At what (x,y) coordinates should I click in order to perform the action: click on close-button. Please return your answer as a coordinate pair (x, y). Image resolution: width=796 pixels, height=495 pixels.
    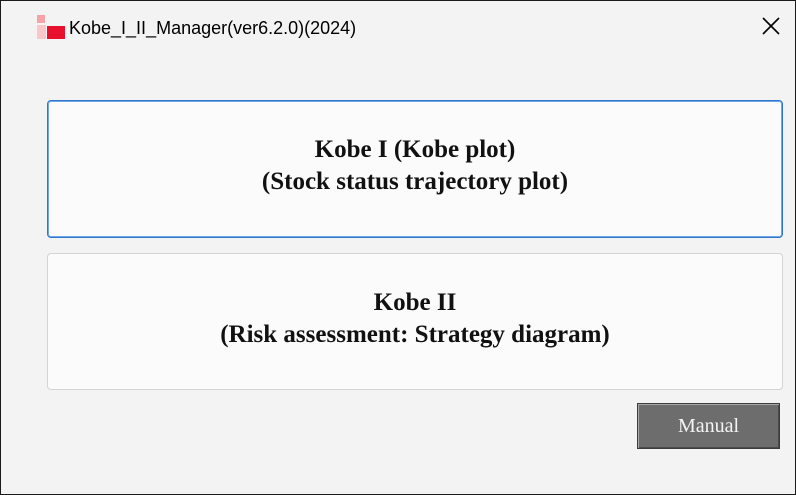
    Looking at the image, I should click on (772, 27).